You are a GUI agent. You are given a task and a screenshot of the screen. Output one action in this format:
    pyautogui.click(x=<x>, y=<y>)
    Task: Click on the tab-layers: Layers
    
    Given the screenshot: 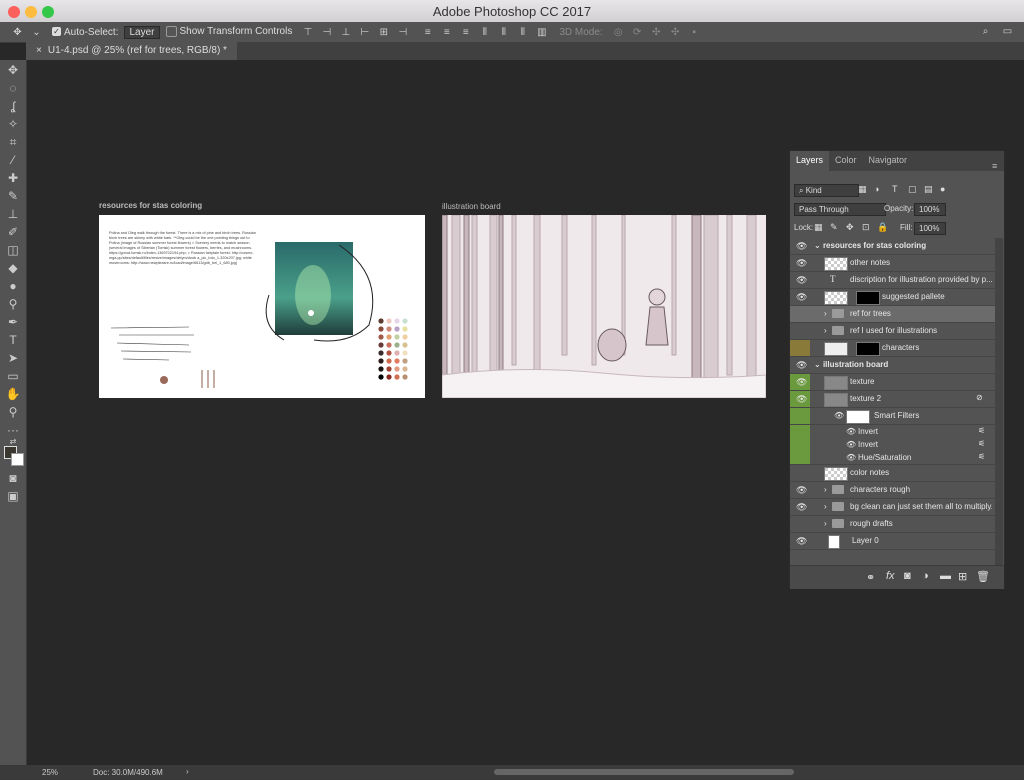 What is the action you would take?
    pyautogui.click(x=810, y=161)
    